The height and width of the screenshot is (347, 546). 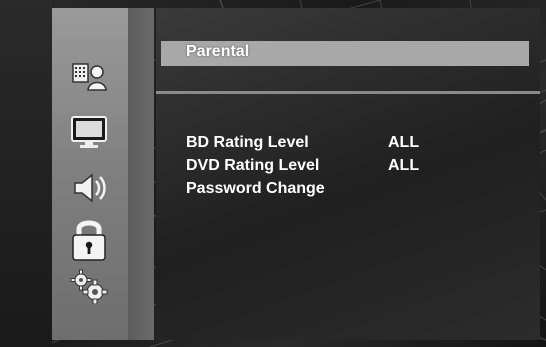 I want to click on menu-item-label: BD Rating Level, so click(x=247, y=142).